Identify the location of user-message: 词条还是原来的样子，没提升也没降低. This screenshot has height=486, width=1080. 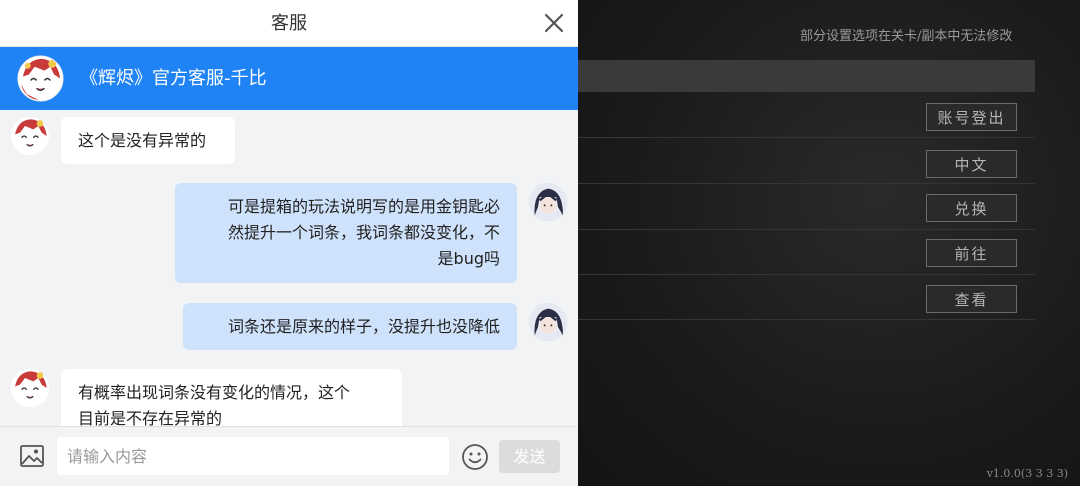
(350, 326).